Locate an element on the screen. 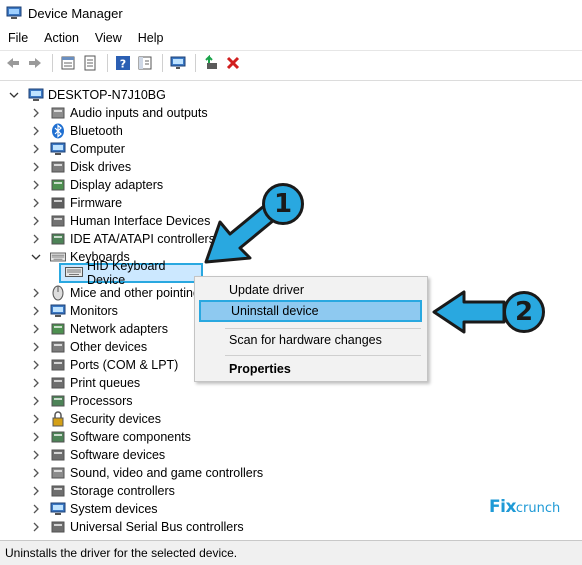  firmware-icon is located at coordinates (58, 203).